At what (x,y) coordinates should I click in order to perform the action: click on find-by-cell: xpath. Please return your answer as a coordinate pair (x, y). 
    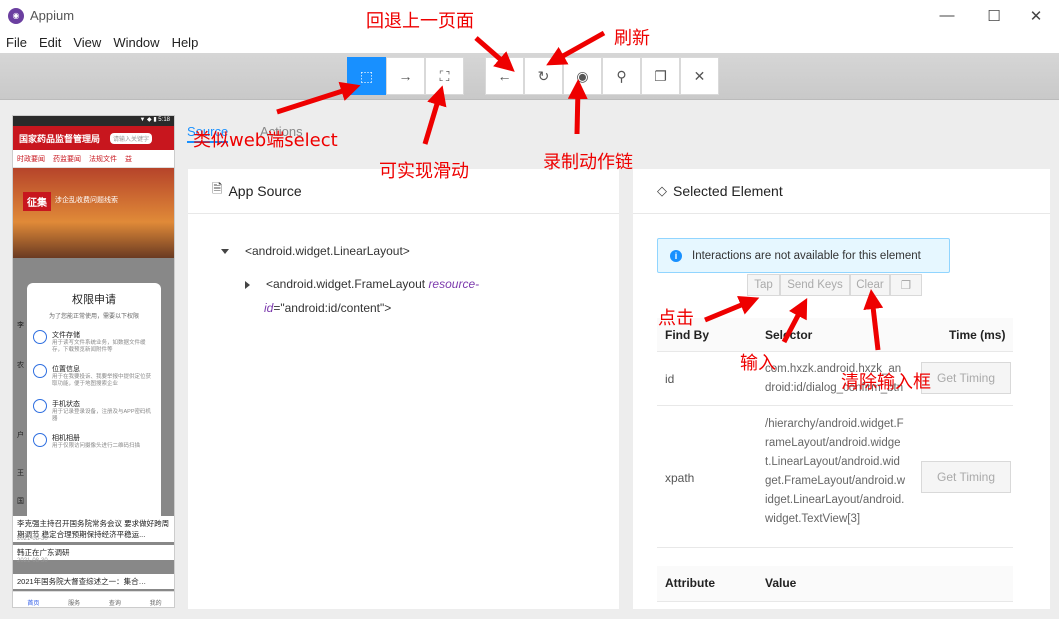
    Looking at the image, I should click on (680, 478).